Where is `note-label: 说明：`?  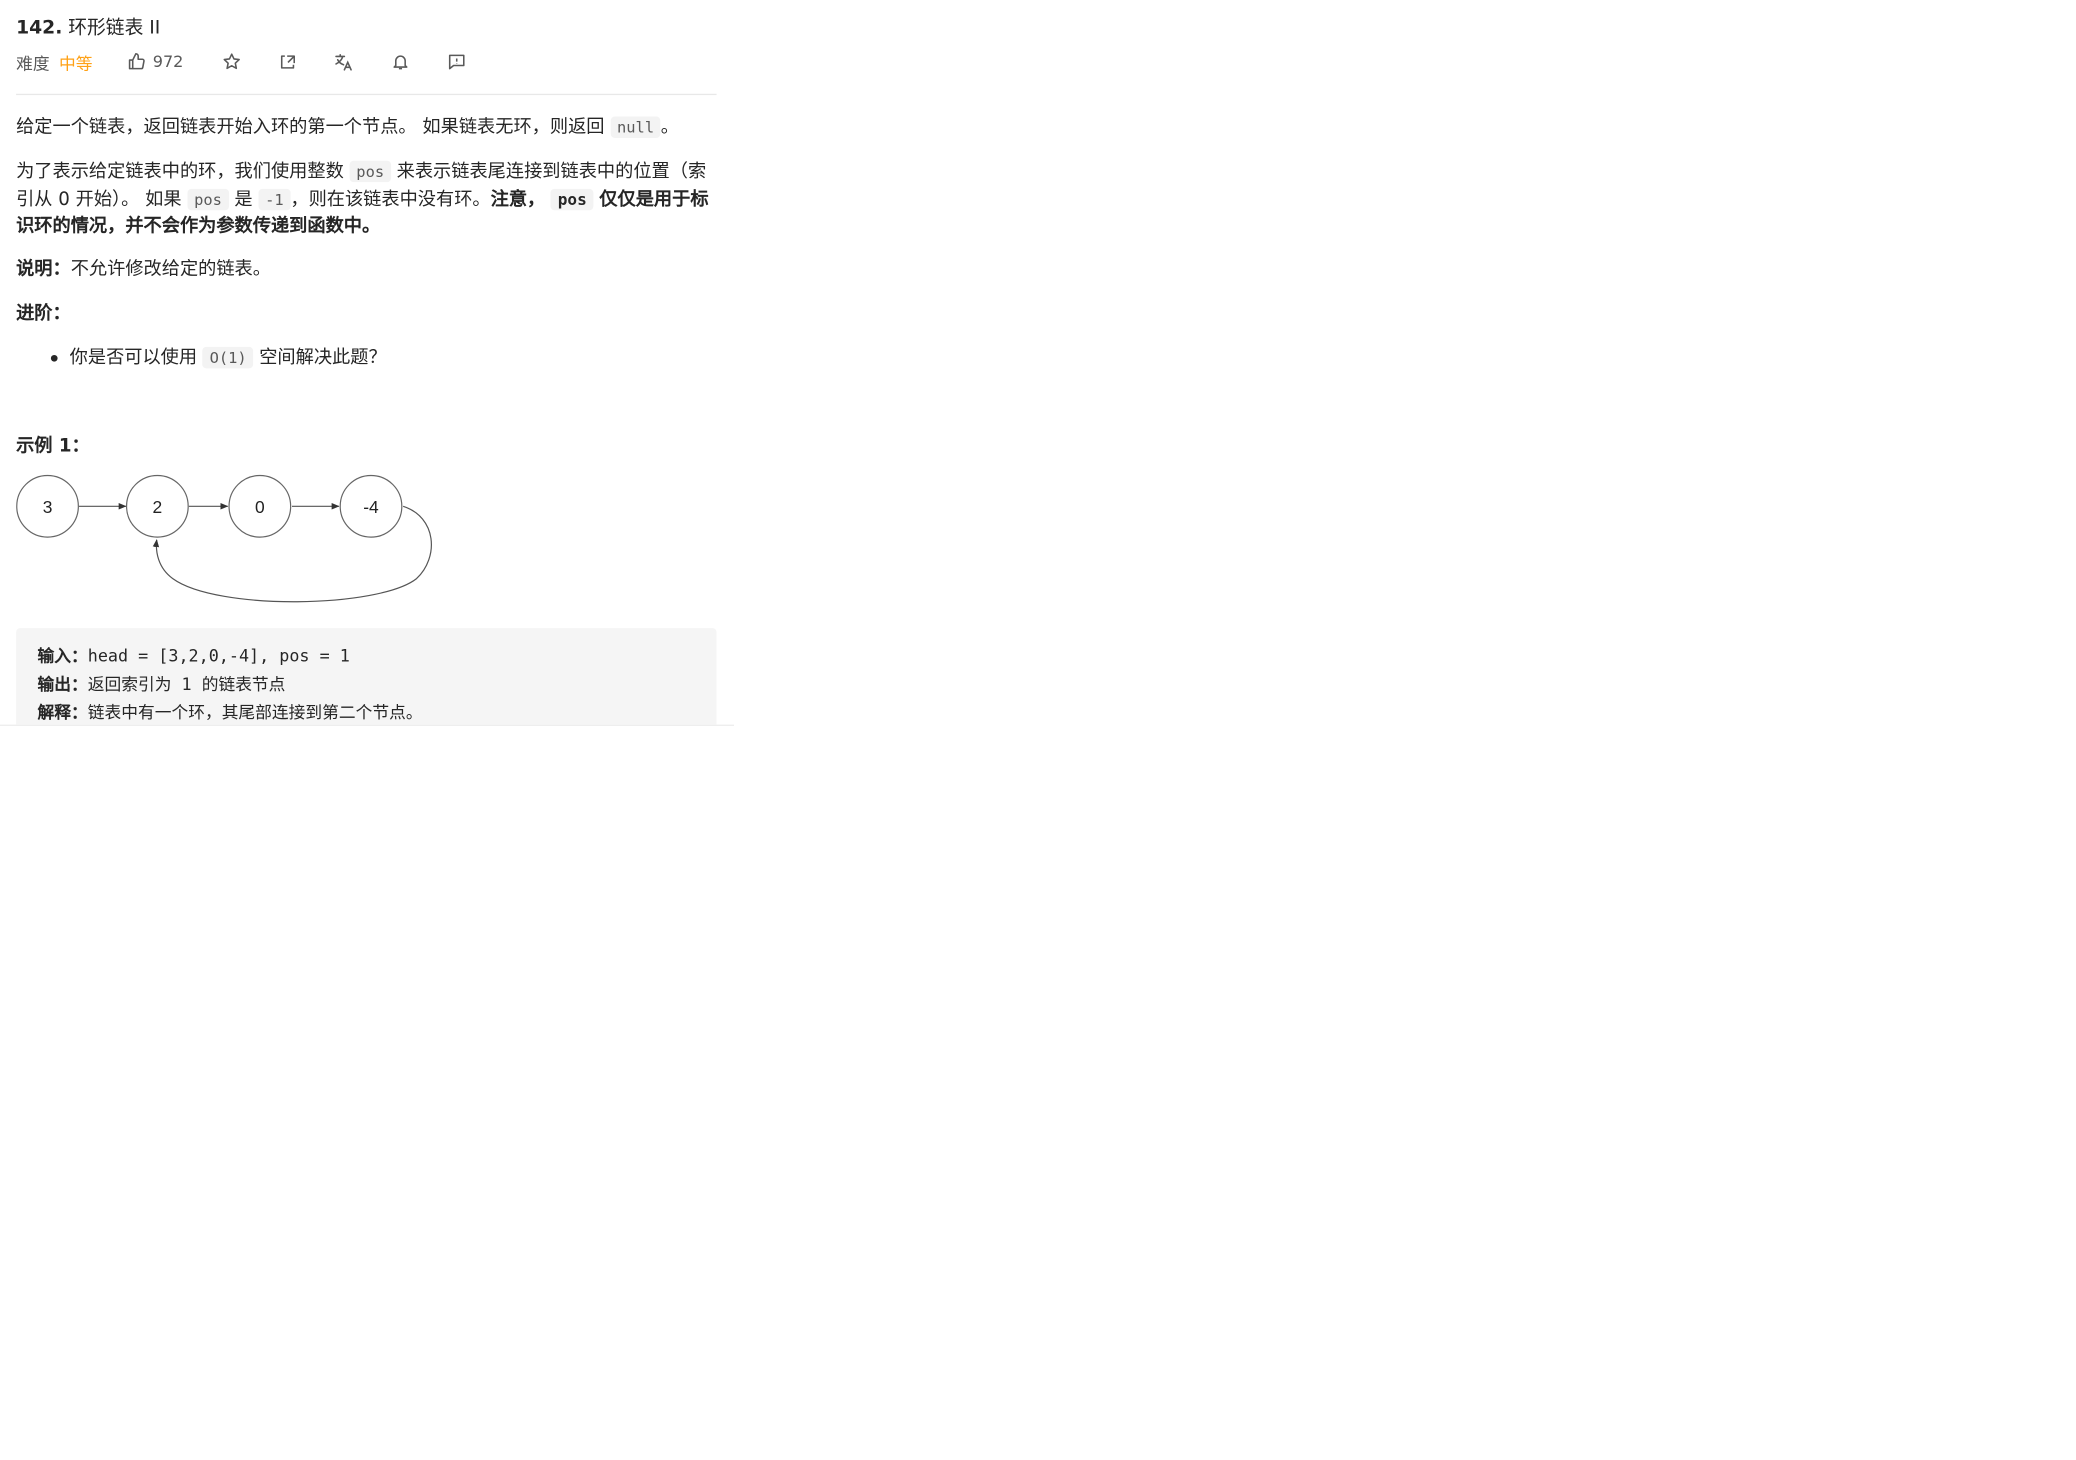
note-label: 说明： is located at coordinates (43, 269).